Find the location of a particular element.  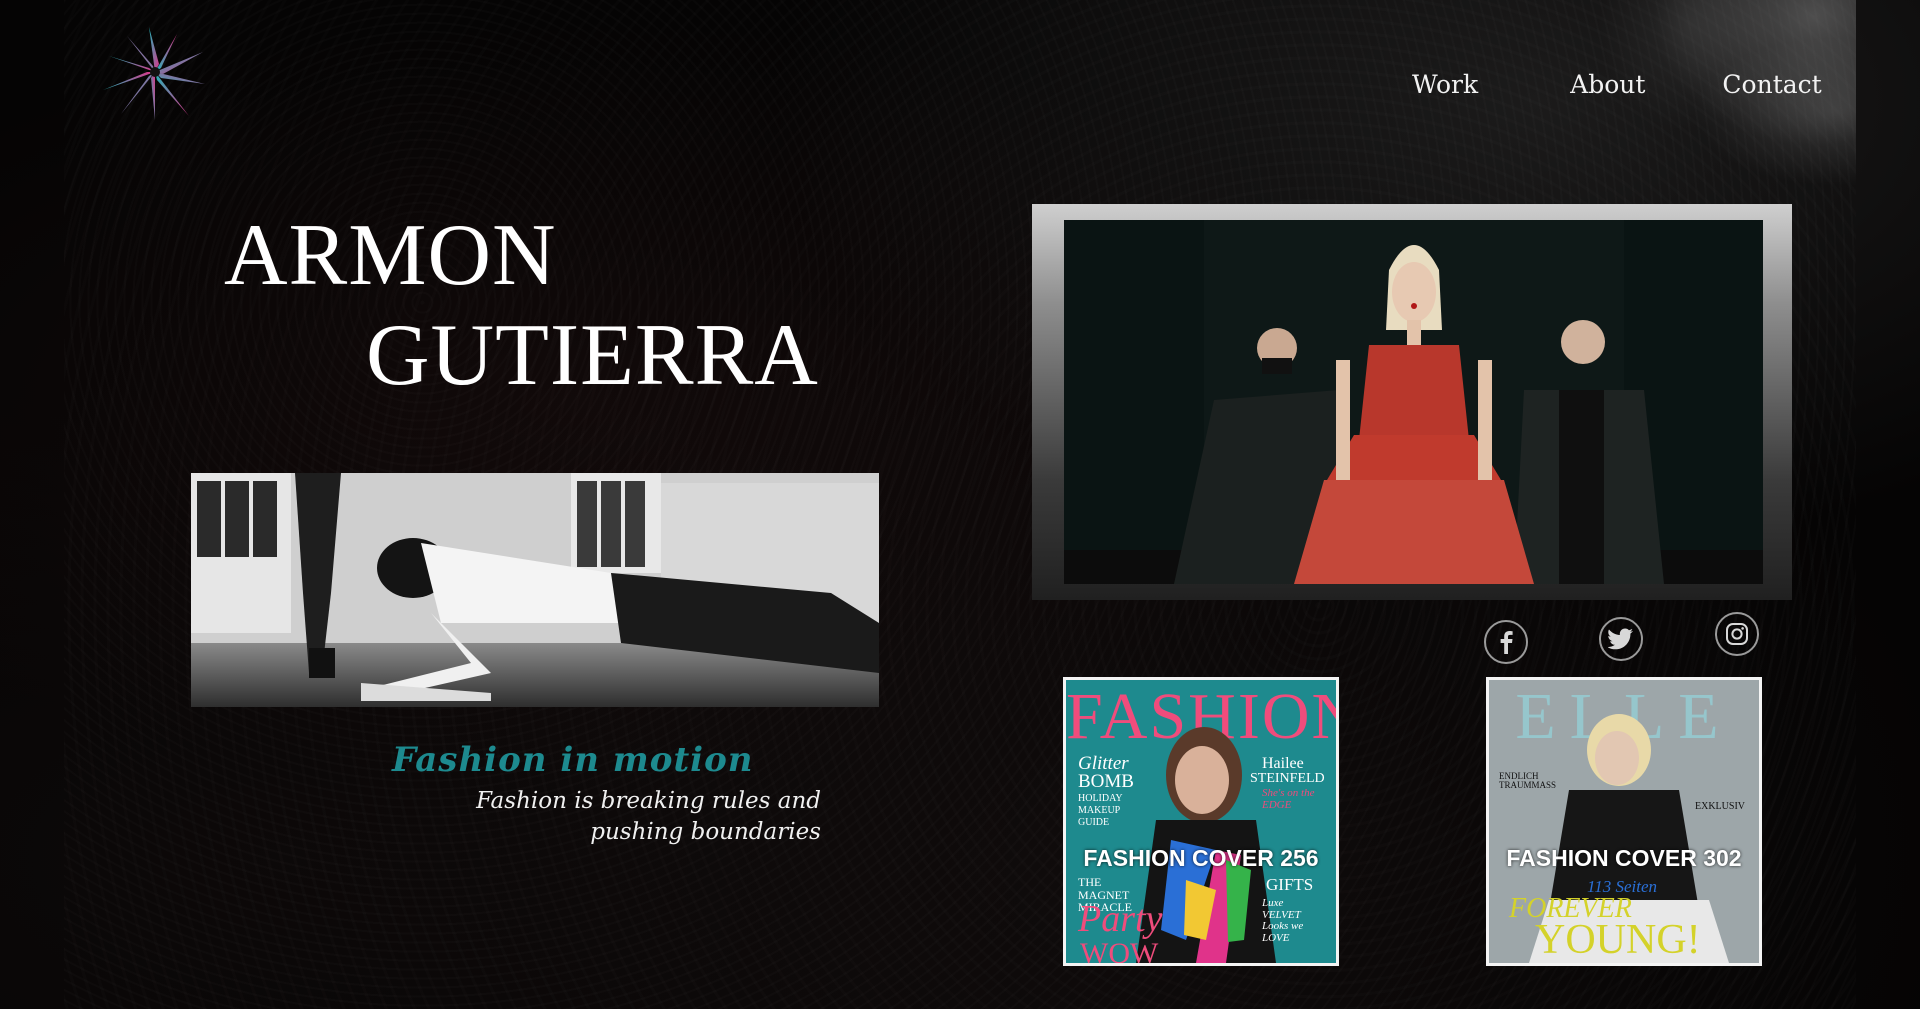

hero-name-first: ARMON is located at coordinates (390, 255).